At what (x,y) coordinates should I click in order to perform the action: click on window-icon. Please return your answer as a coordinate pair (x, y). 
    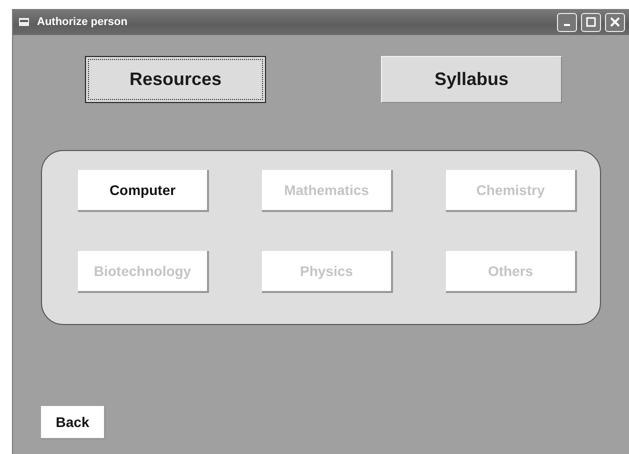
    Looking at the image, I should click on (24, 22).